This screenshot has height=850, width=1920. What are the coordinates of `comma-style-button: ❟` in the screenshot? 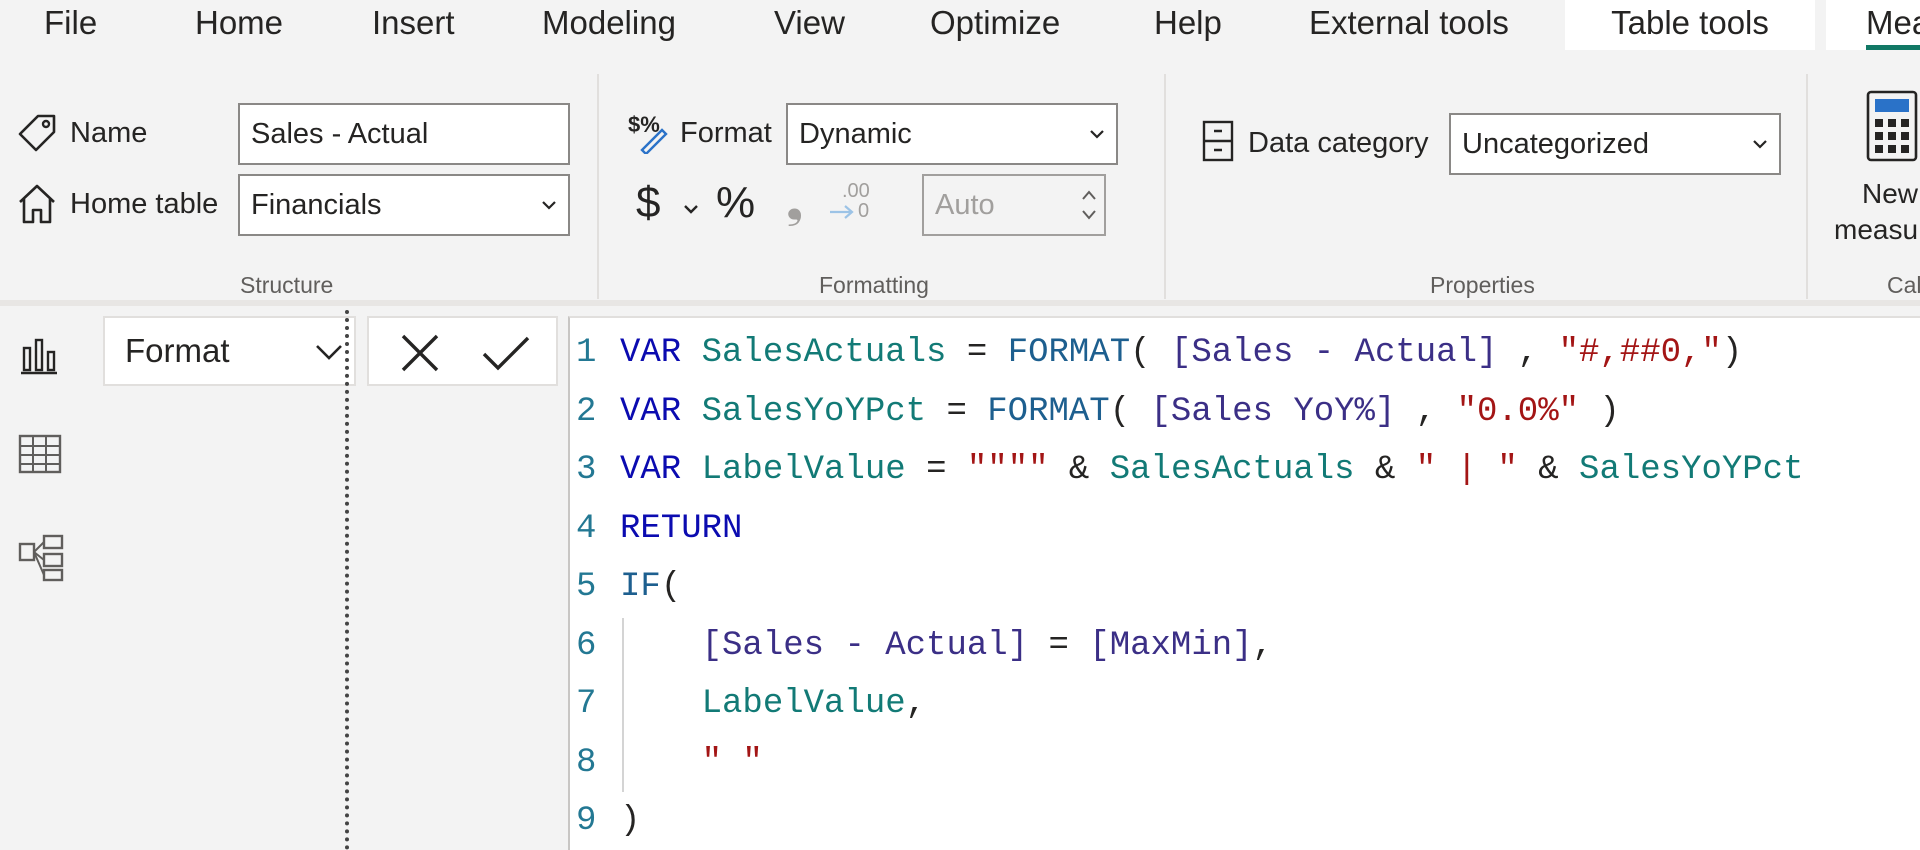 It's located at (794, 203).